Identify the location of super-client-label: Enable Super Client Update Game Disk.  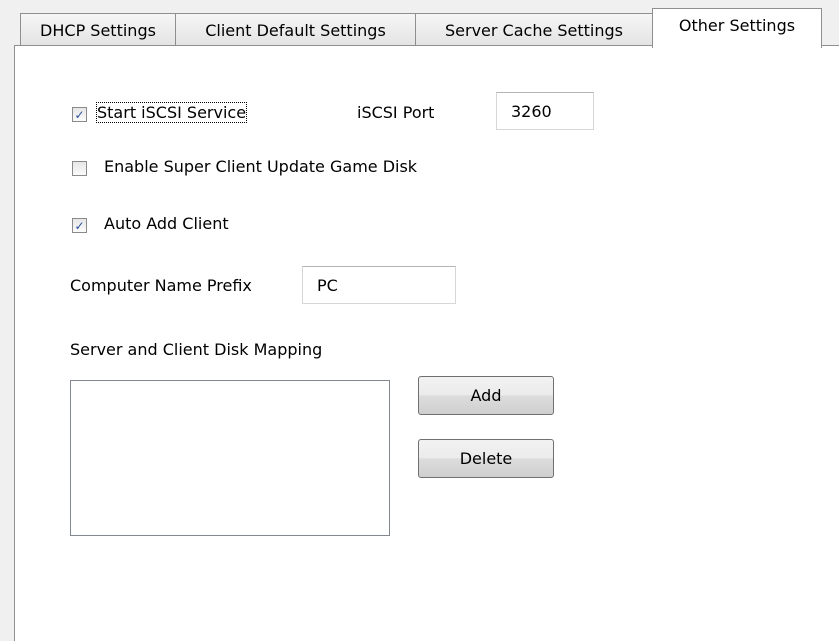
(260, 166).